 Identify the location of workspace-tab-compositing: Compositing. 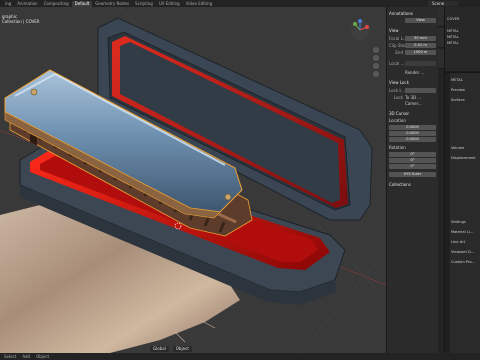
(56, 4).